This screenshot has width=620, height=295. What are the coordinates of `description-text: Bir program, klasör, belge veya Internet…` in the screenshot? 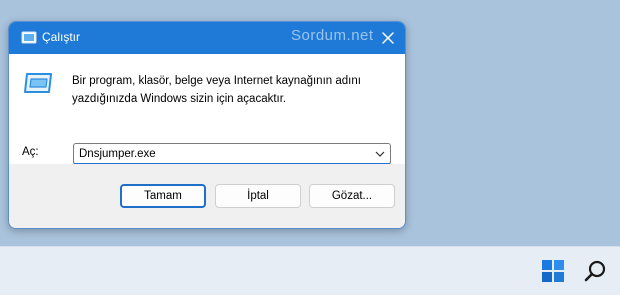 It's located at (216, 90).